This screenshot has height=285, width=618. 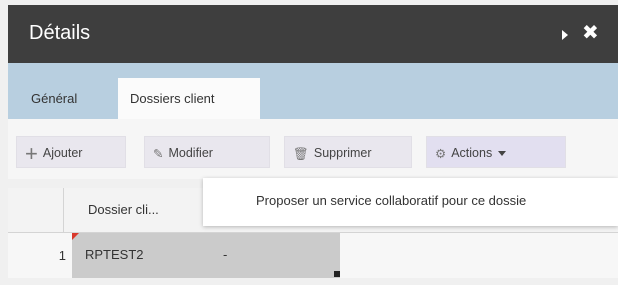 I want to click on trash-icon: 🗑, so click(x=301, y=153).